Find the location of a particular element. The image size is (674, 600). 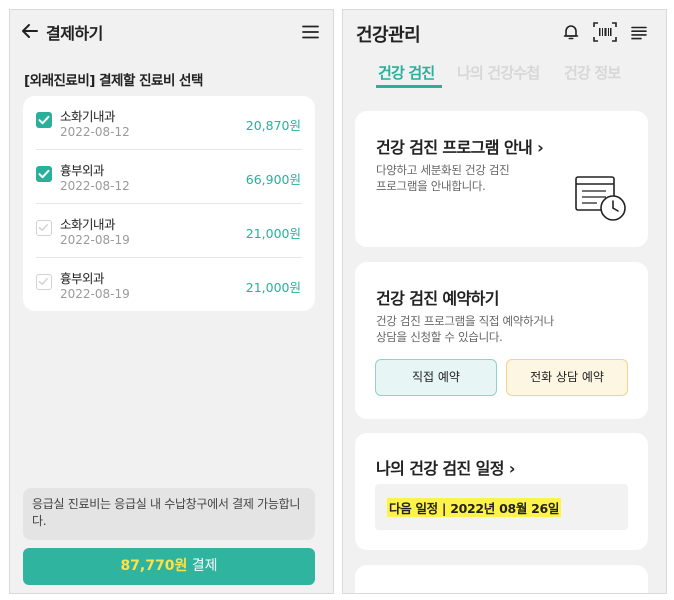

next-schedule-box: 다음 일정 | 2022년 08월 26일 is located at coordinates (501, 507).